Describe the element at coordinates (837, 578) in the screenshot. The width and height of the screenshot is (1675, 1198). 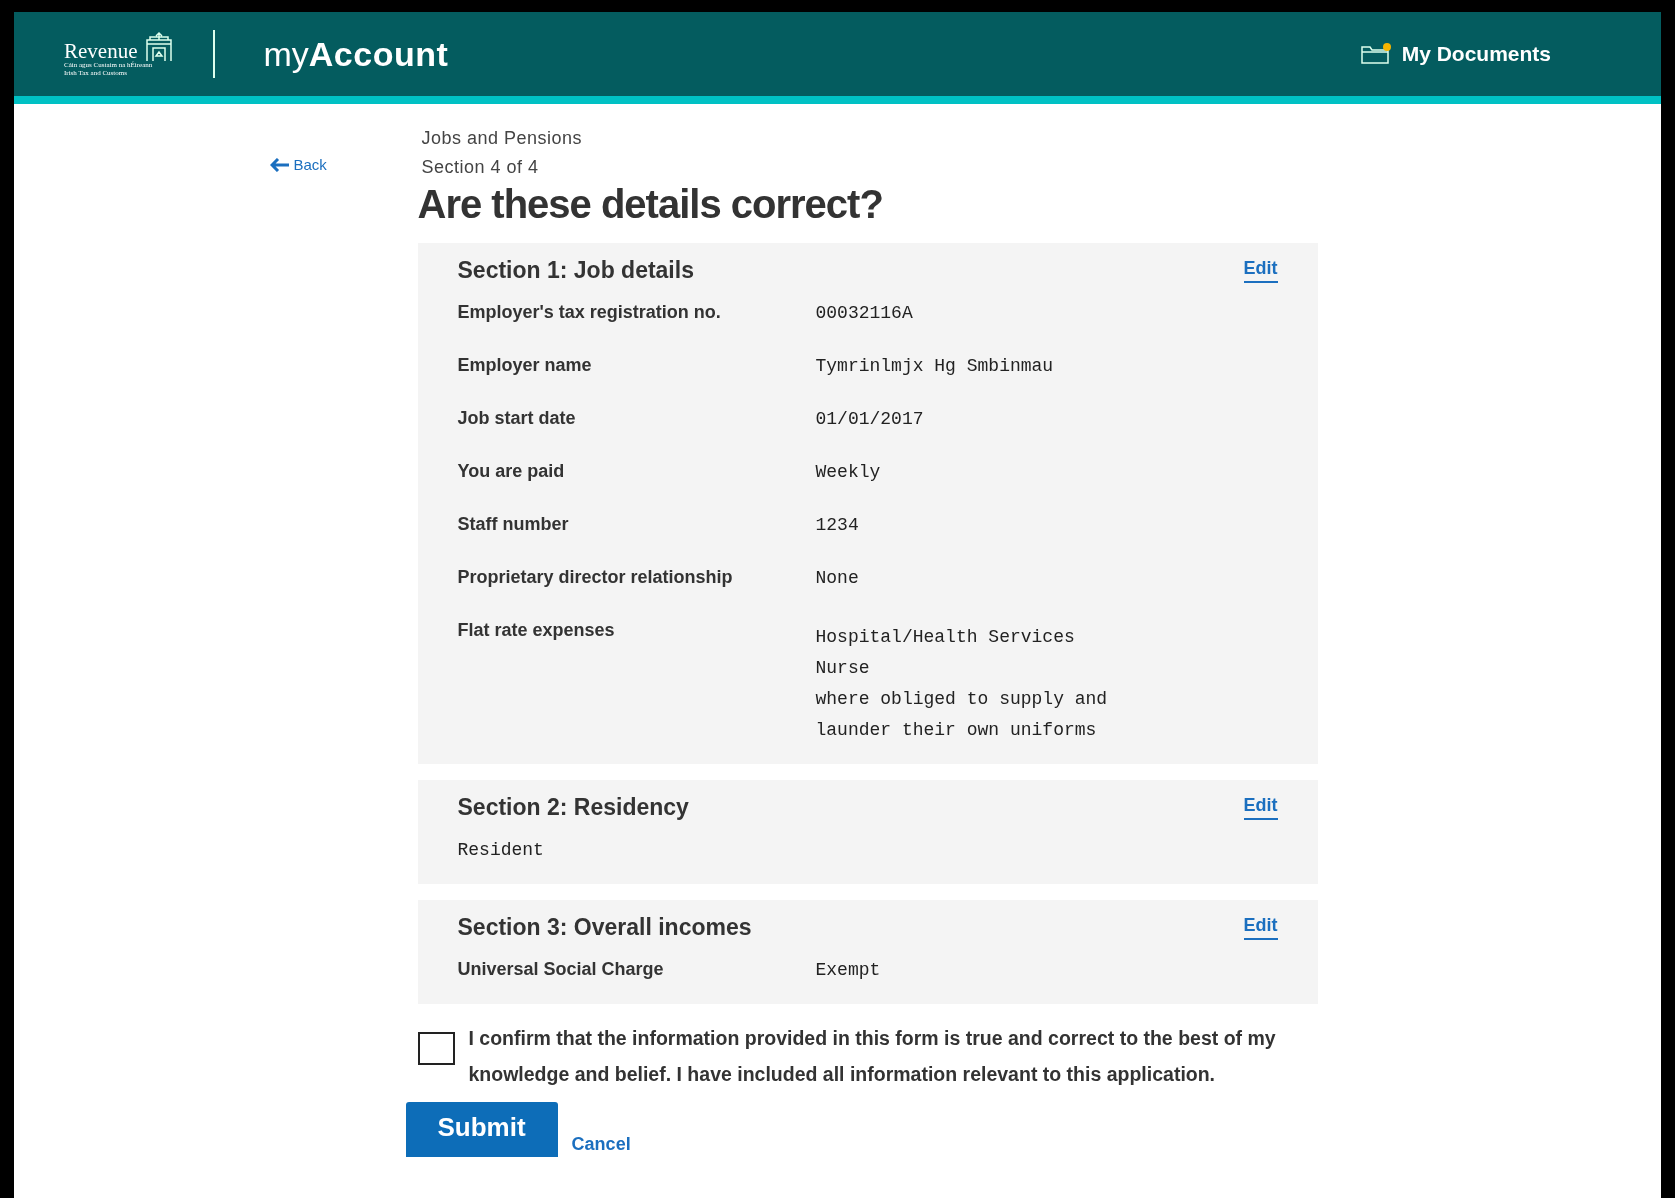
I see `field-value: None` at that location.